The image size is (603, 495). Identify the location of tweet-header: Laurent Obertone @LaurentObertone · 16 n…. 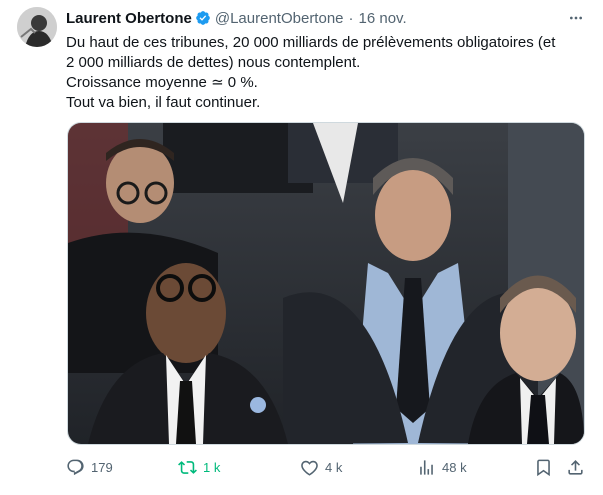
(236, 18).